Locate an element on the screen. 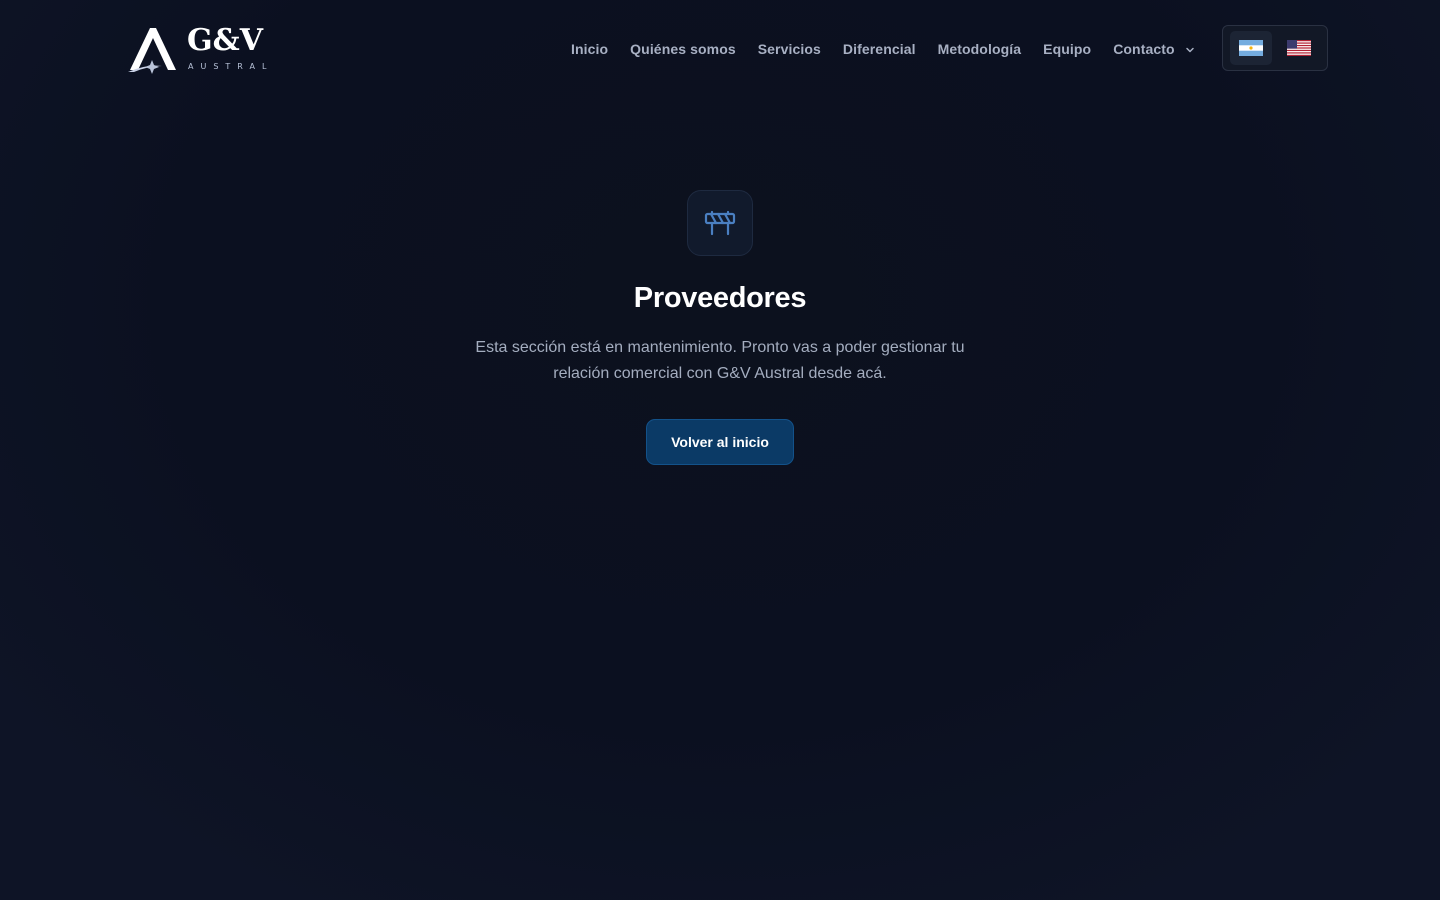 The image size is (1440, 900). nav-item-contacto-label: Contacto is located at coordinates (1144, 49).